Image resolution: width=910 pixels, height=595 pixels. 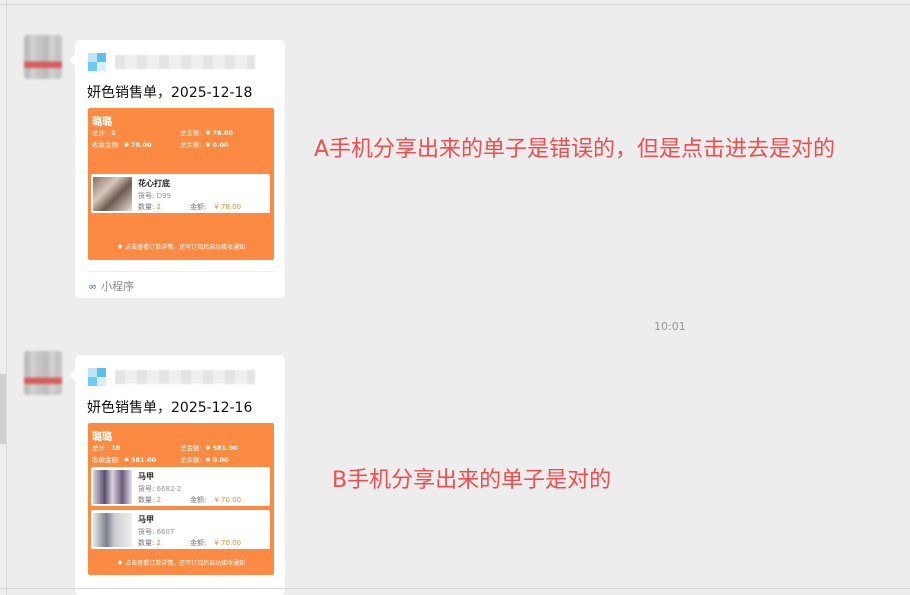 What do you see at coordinates (124, 460) in the screenshot?
I see `received-amount: 收款金额: ¥ 581.00` at bounding box center [124, 460].